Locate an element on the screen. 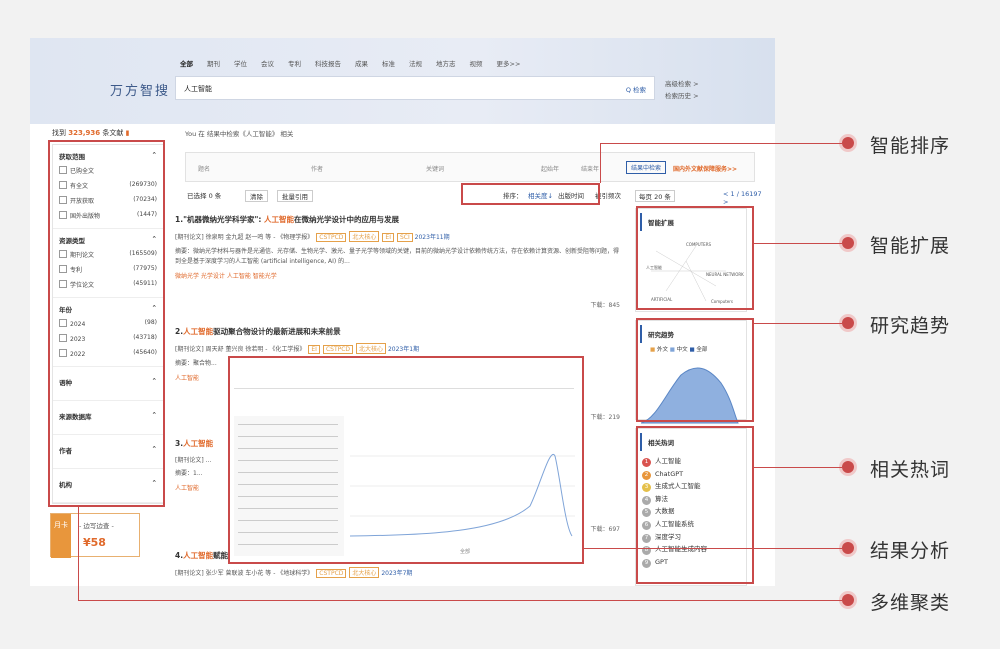  card-price: ¥58 is located at coordinates (94, 542).